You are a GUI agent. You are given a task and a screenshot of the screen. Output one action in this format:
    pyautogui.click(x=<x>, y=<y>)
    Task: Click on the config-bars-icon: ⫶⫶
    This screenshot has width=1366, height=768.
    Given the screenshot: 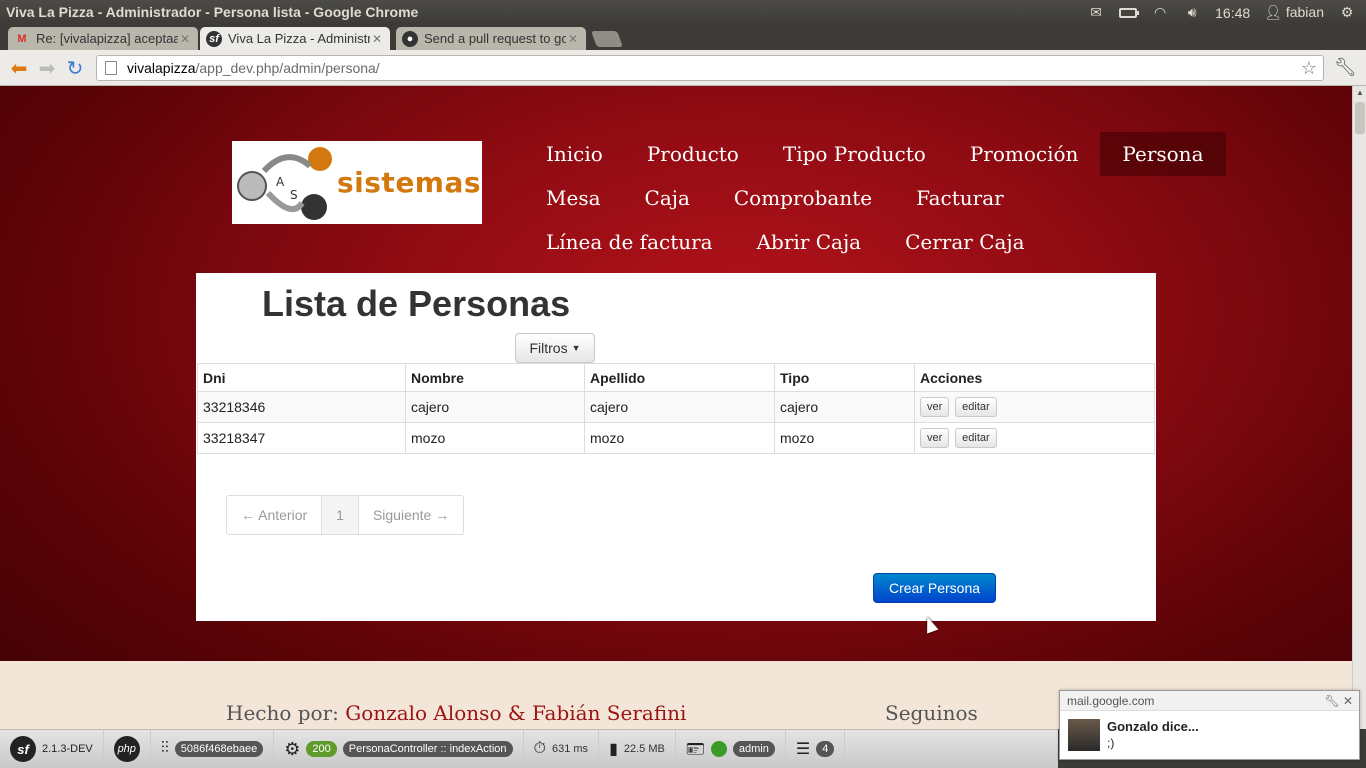 What is the action you would take?
    pyautogui.click(x=164, y=748)
    